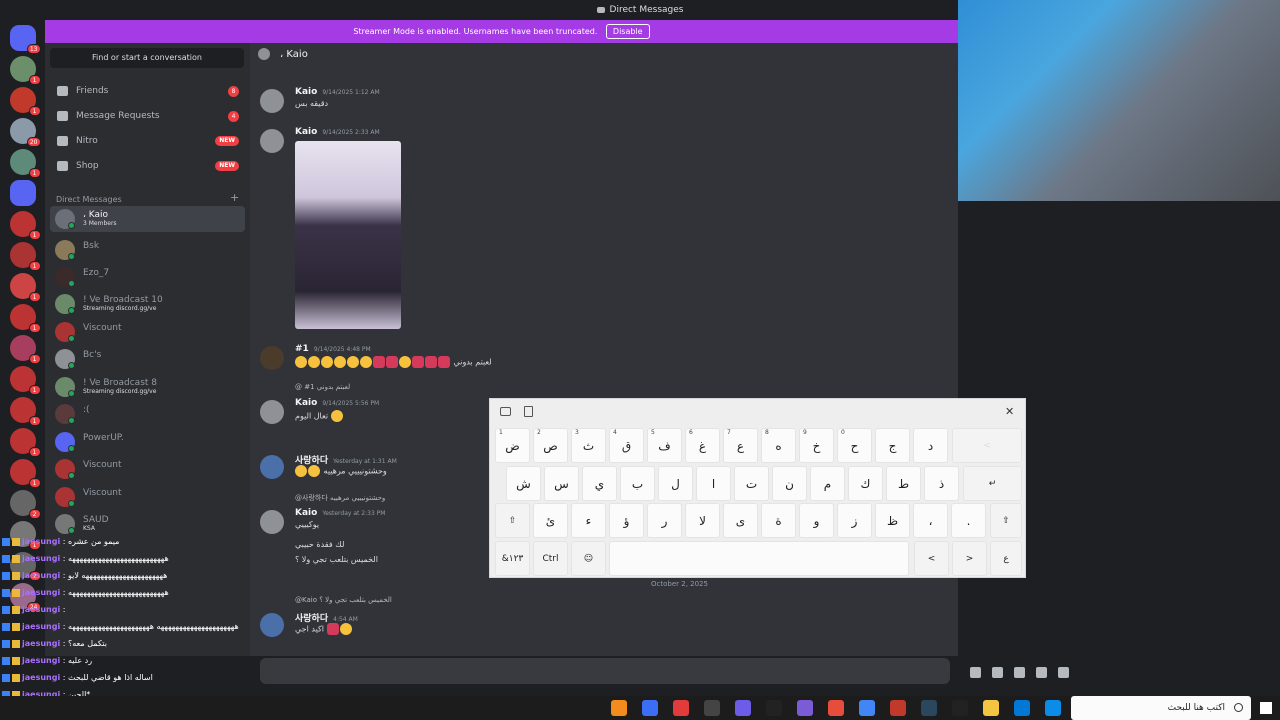 This screenshot has width=1280, height=720. What do you see at coordinates (997, 672) in the screenshot?
I see `gif-icon` at bounding box center [997, 672].